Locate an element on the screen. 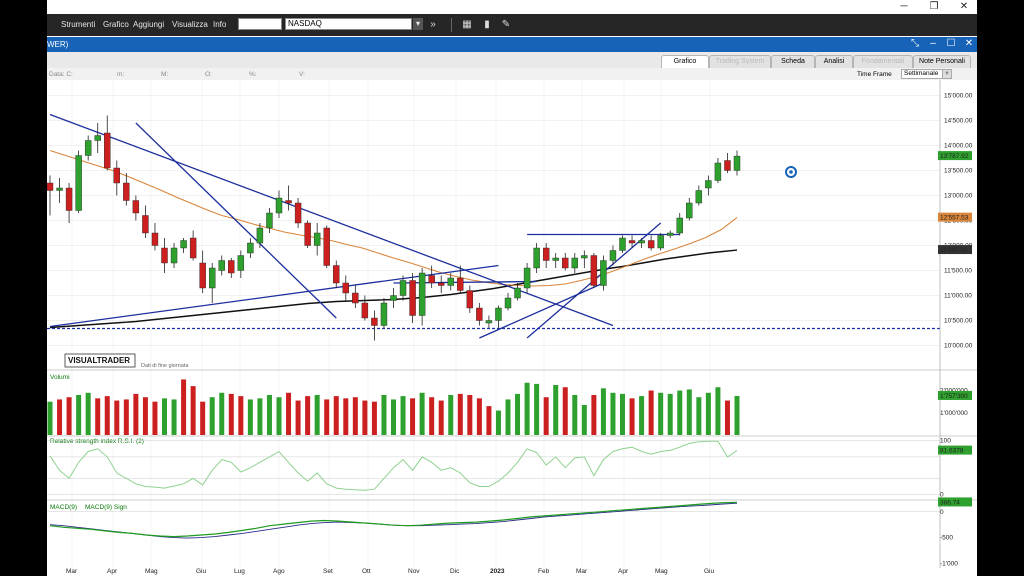  price-tick-label: 15'000.00 is located at coordinates (958, 96).